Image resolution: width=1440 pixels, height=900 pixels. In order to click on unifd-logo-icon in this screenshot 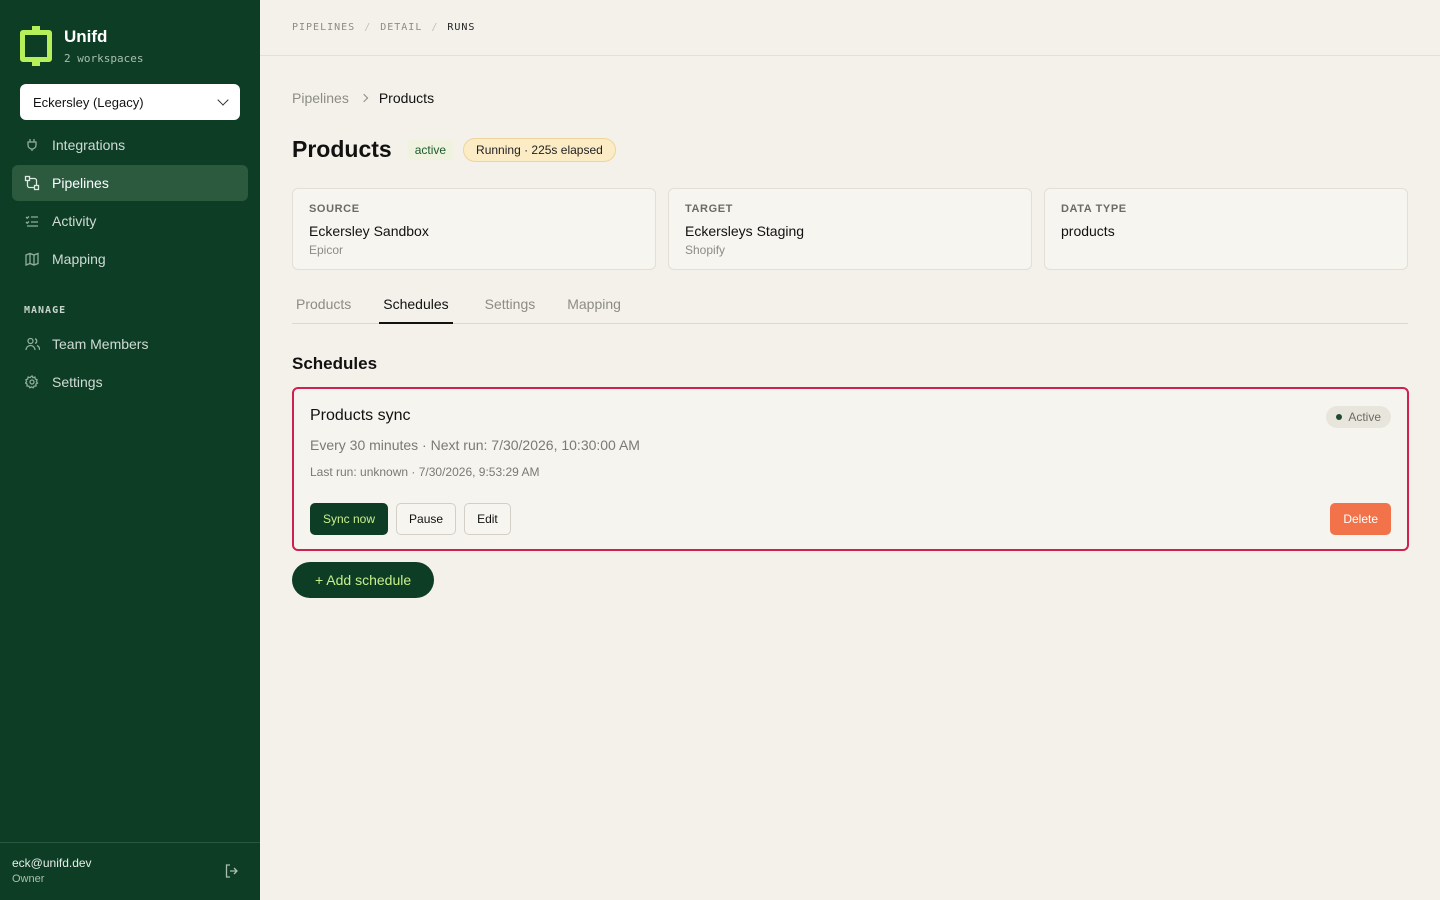, I will do `click(36, 46)`.